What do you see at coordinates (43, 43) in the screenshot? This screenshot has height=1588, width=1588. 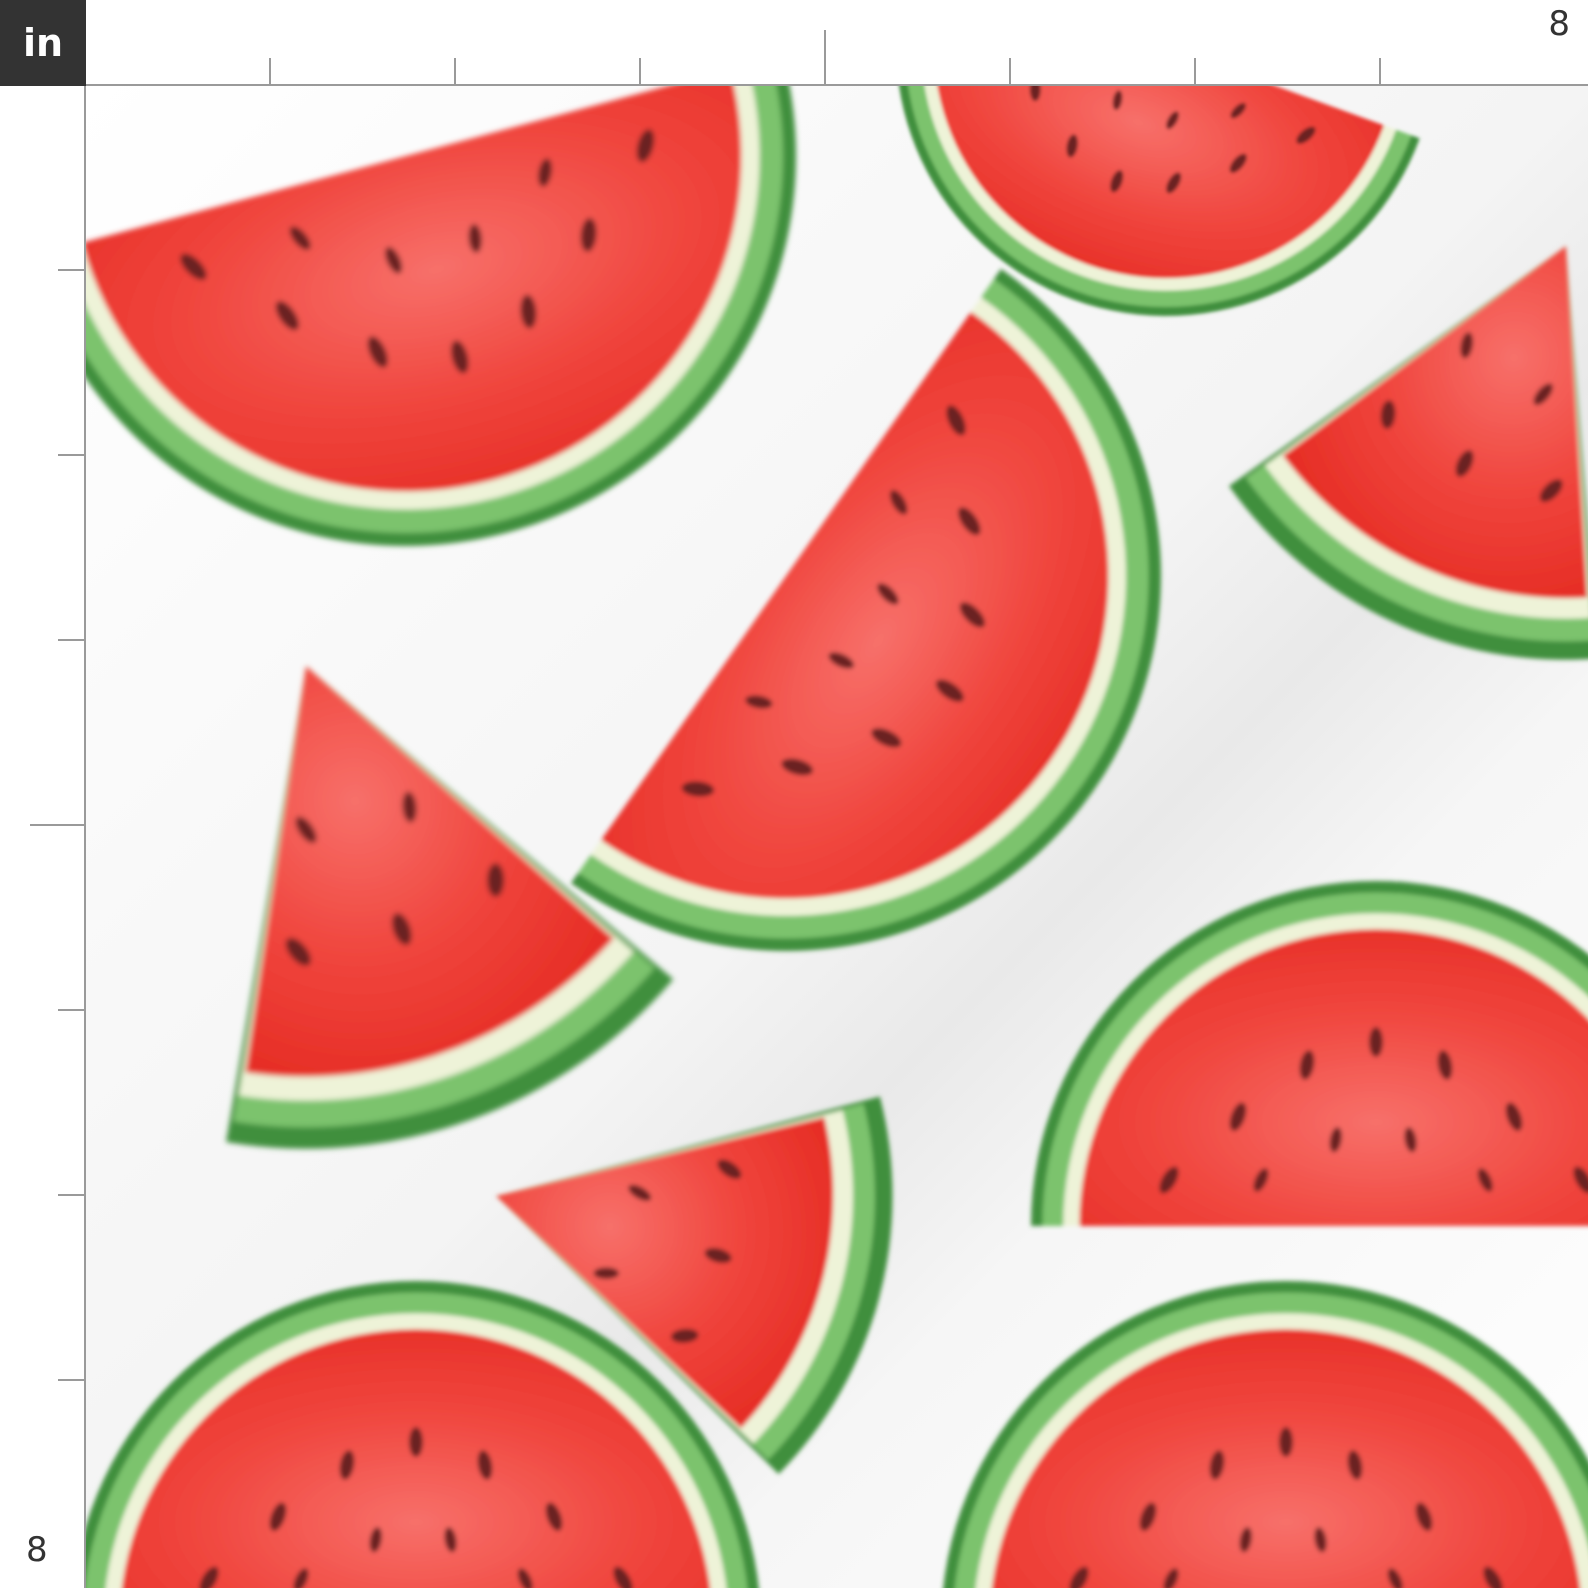 I see `unit-badge: in` at bounding box center [43, 43].